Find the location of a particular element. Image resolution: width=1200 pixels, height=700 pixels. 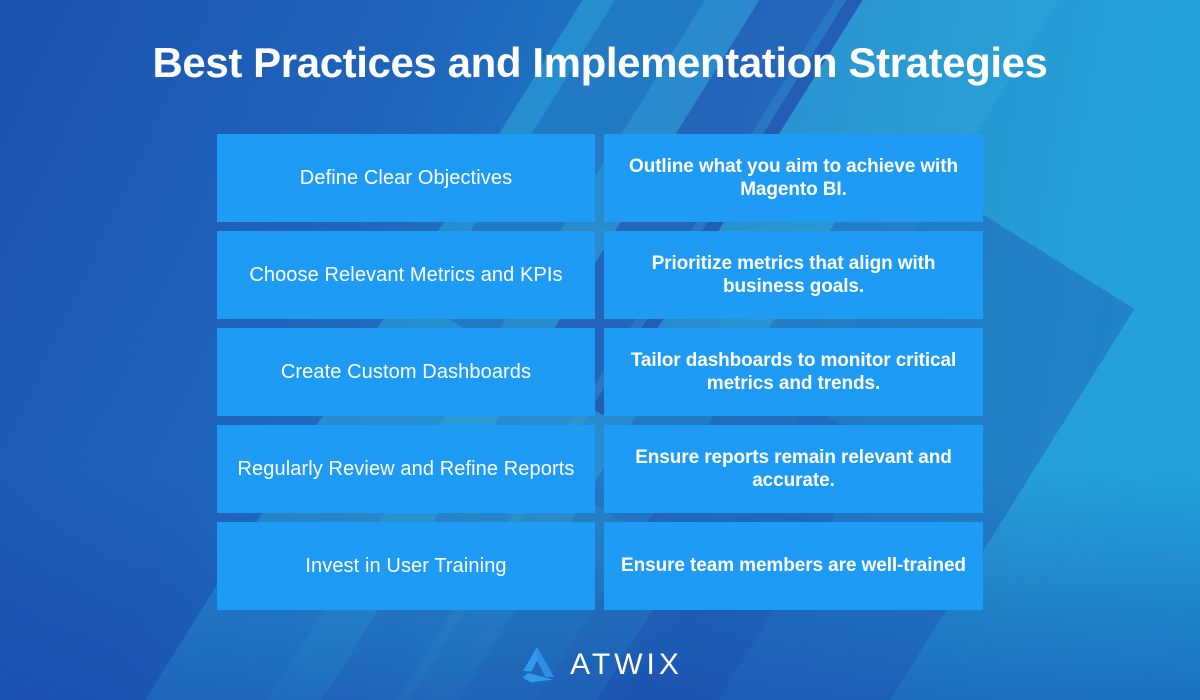

brand-logo: ATWIX is located at coordinates (600, 665).